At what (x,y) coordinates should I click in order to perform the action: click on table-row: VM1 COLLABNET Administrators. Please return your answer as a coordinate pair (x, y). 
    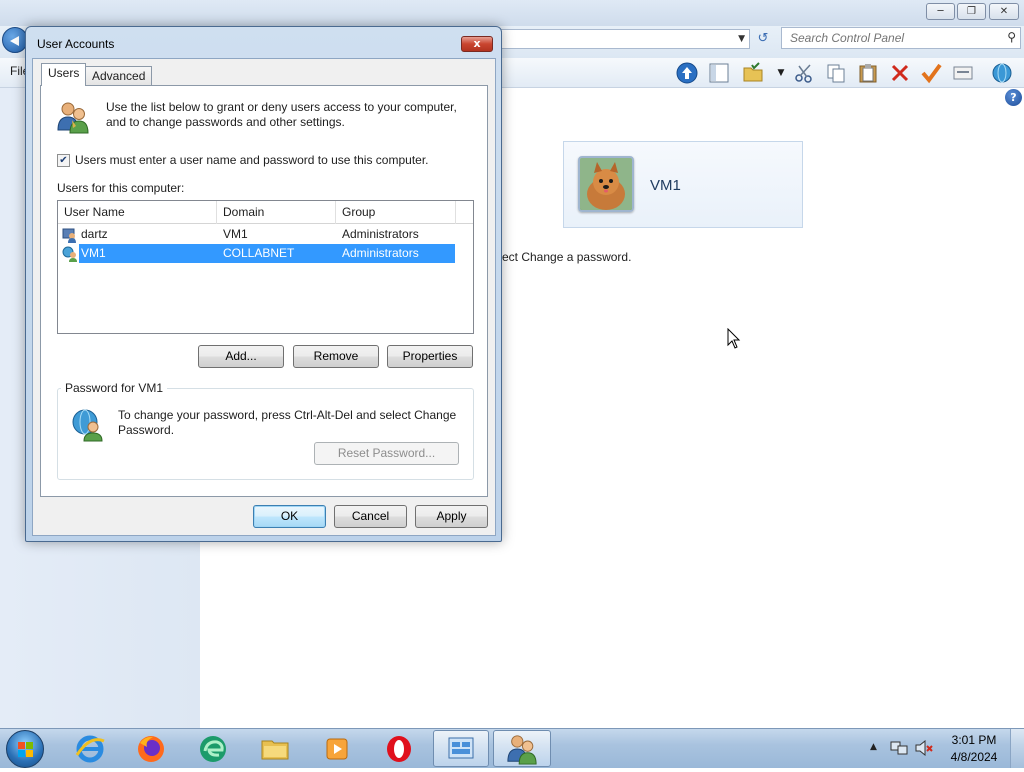
    Looking at the image, I should click on (257, 253).